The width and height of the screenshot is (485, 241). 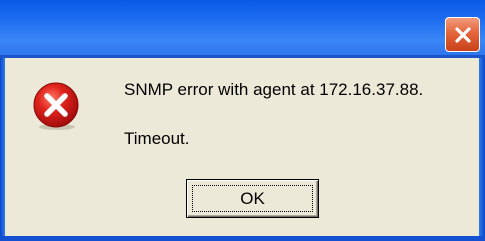 What do you see at coordinates (2, 149) in the screenshot?
I see `window-frame-left` at bounding box center [2, 149].